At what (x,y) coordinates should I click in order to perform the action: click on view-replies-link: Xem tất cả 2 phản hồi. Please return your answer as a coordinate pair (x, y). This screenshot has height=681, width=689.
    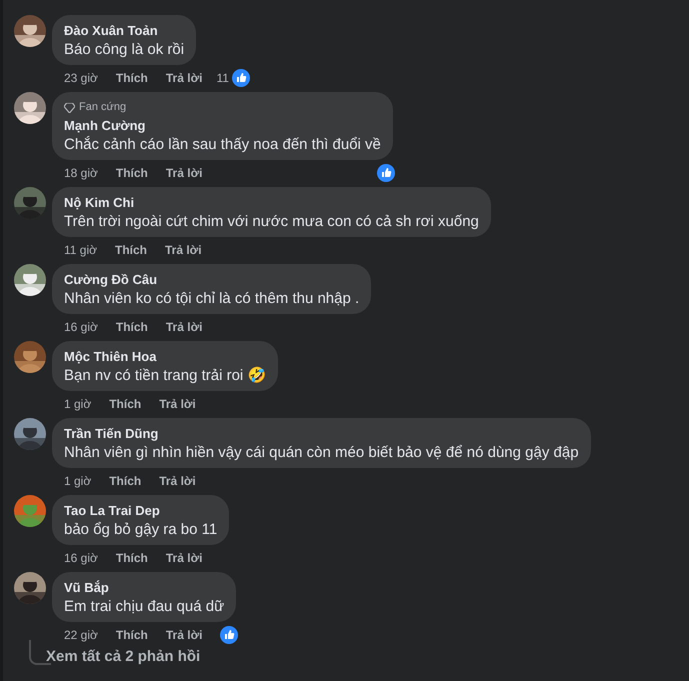
    Looking at the image, I should click on (123, 654).